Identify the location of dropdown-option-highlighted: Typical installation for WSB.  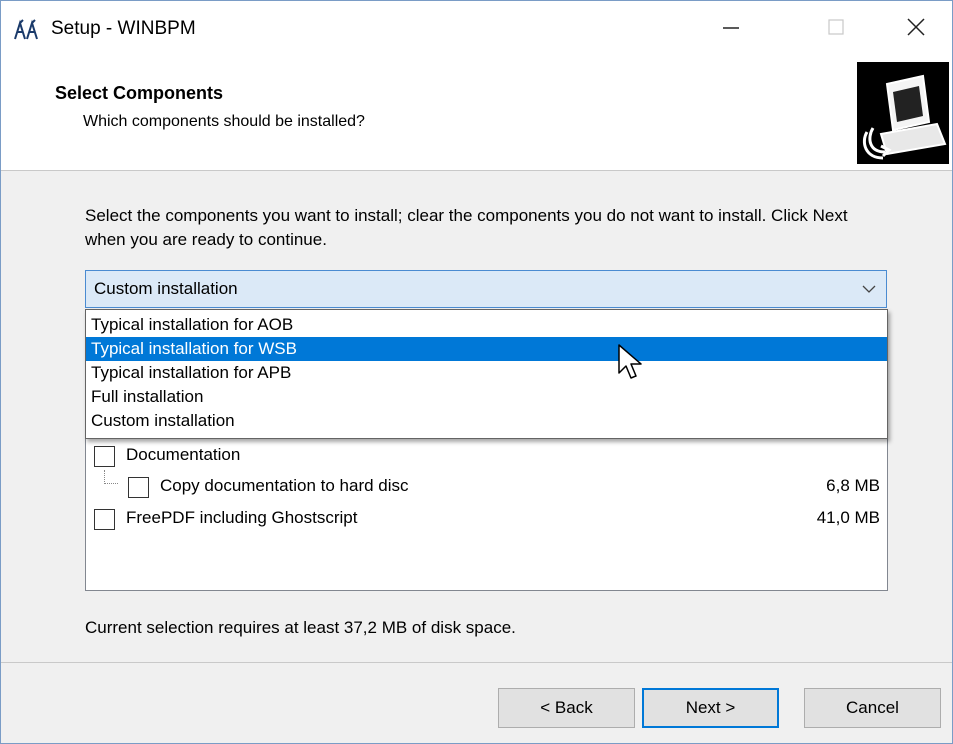
(486, 349).